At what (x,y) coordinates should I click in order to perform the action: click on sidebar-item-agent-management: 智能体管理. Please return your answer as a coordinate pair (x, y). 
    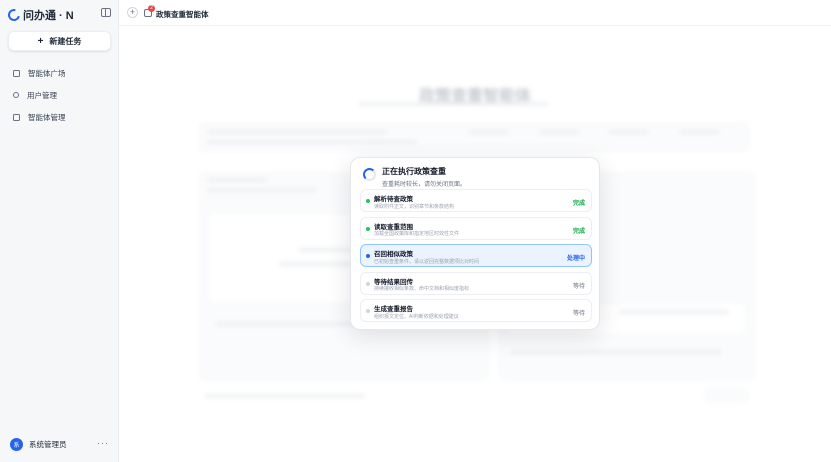
    Looking at the image, I should click on (59, 117).